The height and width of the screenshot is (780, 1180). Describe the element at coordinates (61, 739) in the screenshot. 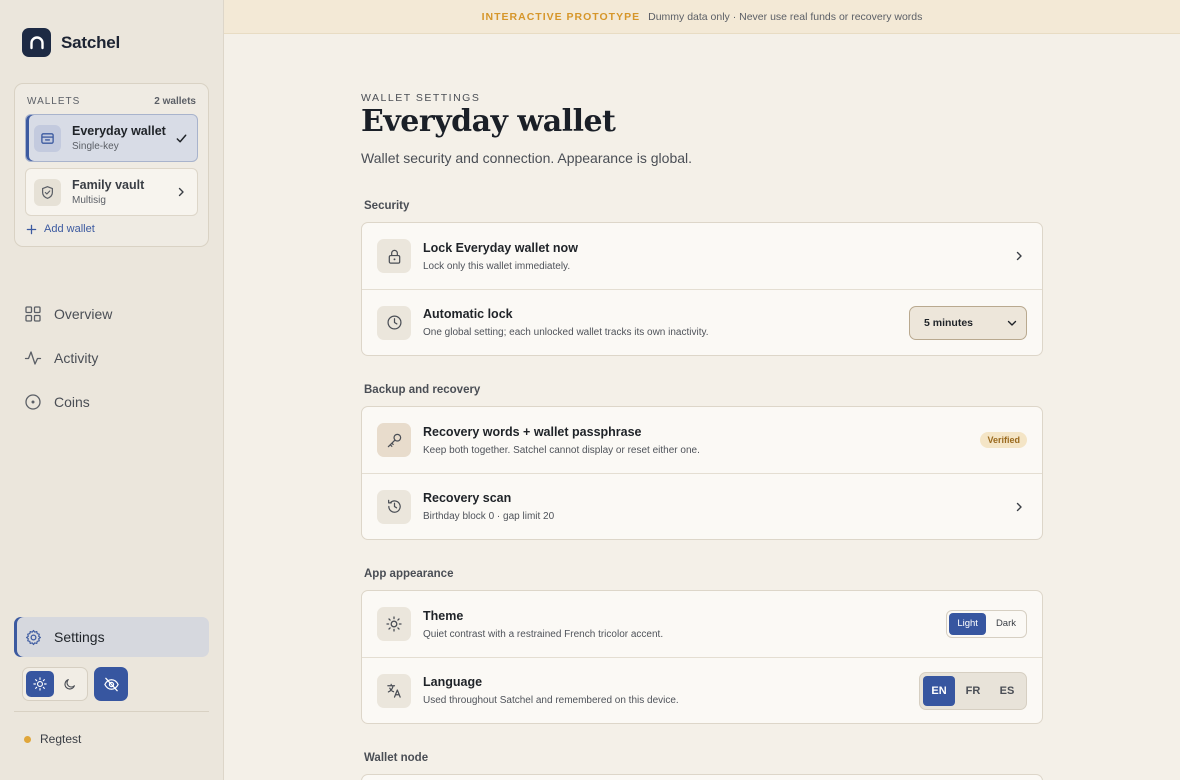

I see `network-label: Regtest` at that location.